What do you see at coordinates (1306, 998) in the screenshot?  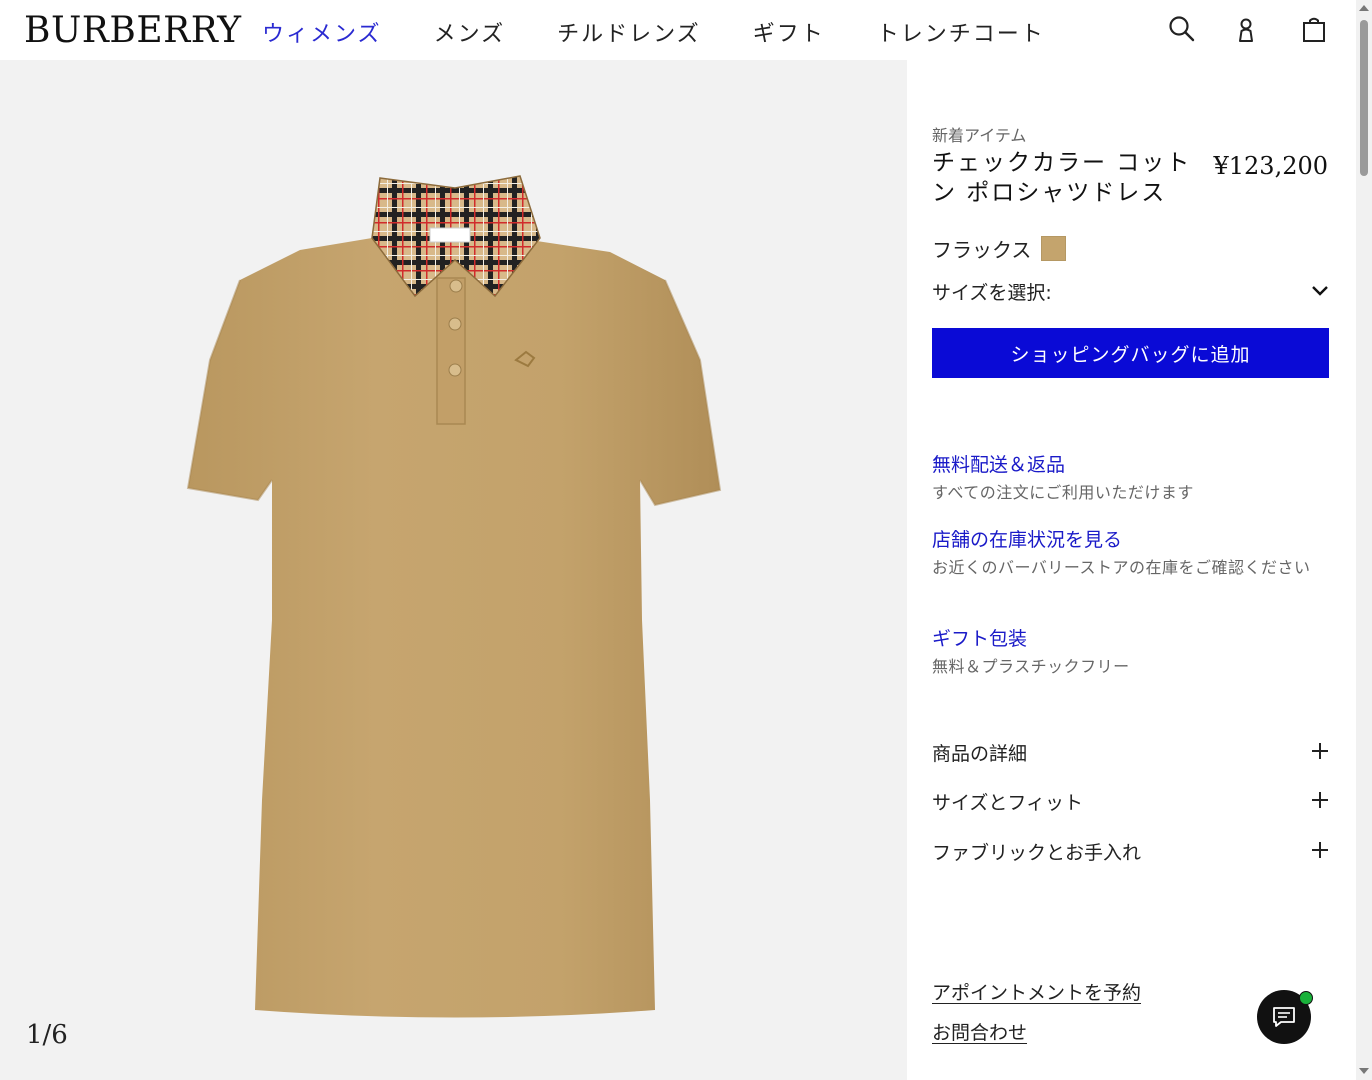 I see `online-status-dot` at bounding box center [1306, 998].